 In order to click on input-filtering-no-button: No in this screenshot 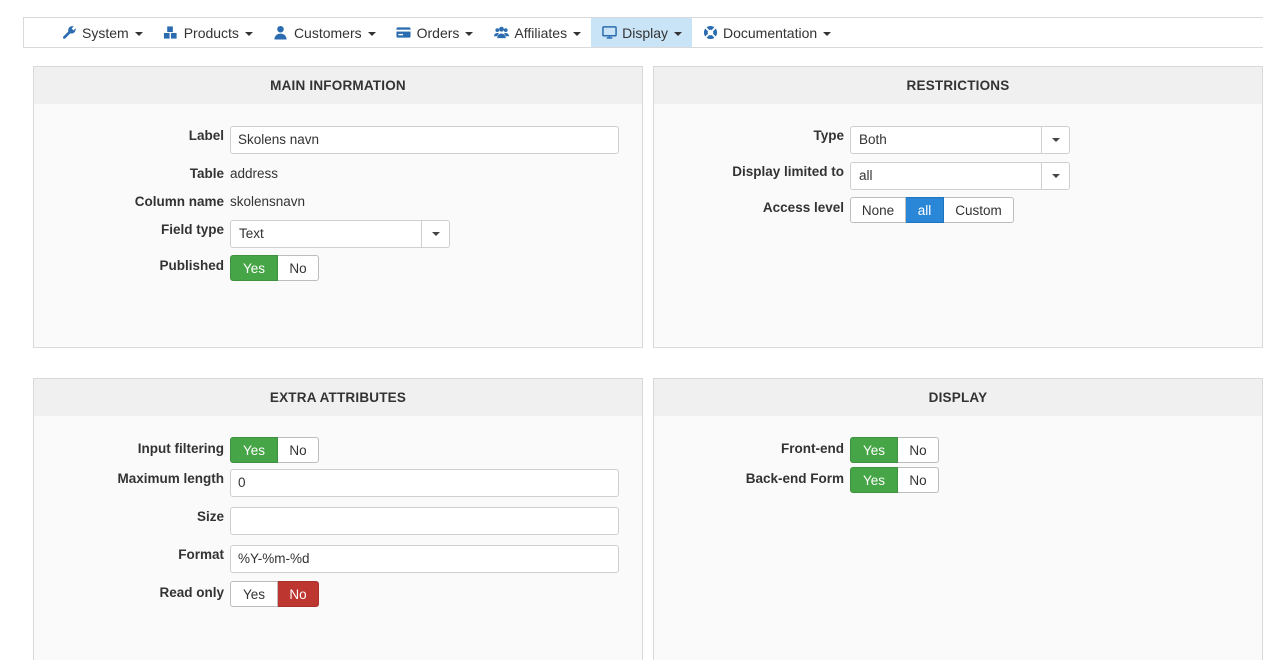, I will do `click(298, 450)`.